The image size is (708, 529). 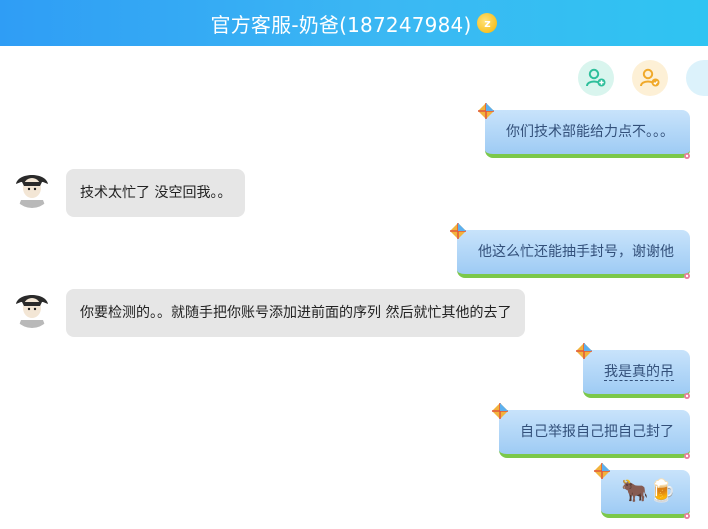 I want to click on message-bubble-sent: 🐂🍺, so click(x=642, y=491).